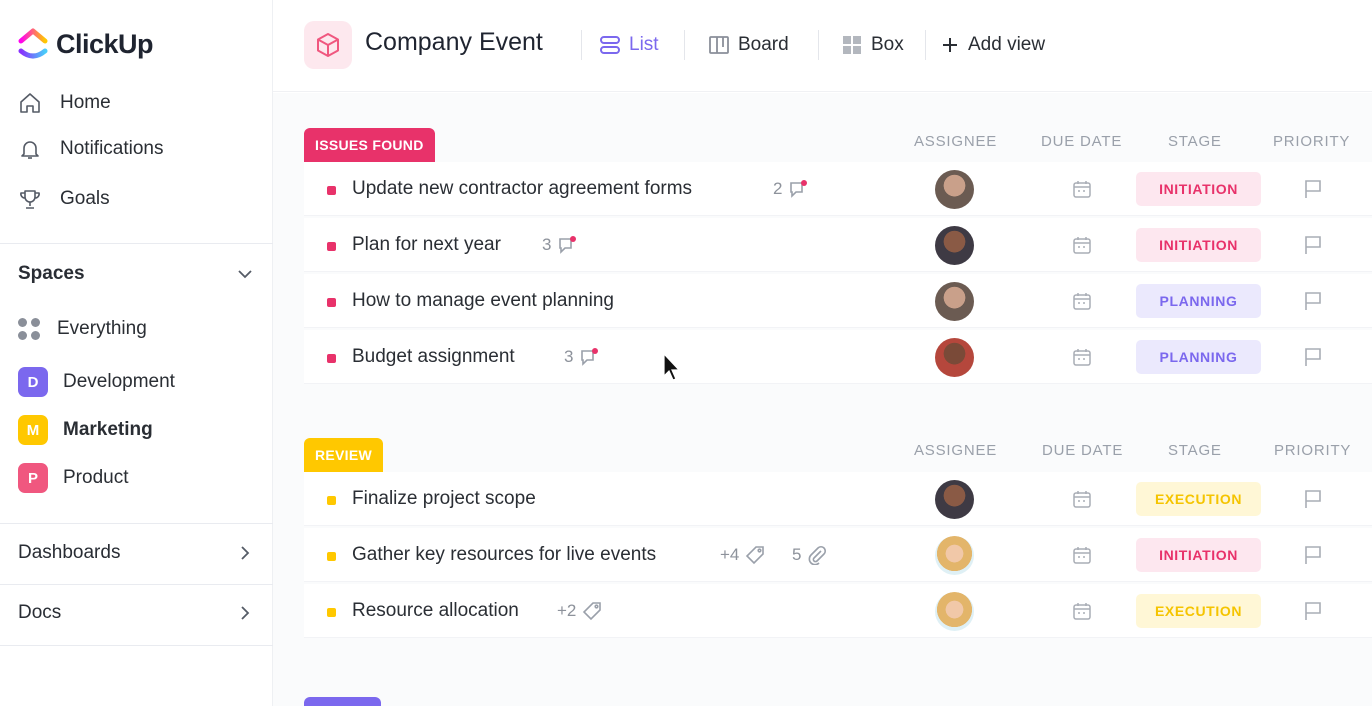 This screenshot has width=1372, height=706. Describe the element at coordinates (369, 145) in the screenshot. I see `group-tag-issues-found: ISSUES FOUND` at that location.